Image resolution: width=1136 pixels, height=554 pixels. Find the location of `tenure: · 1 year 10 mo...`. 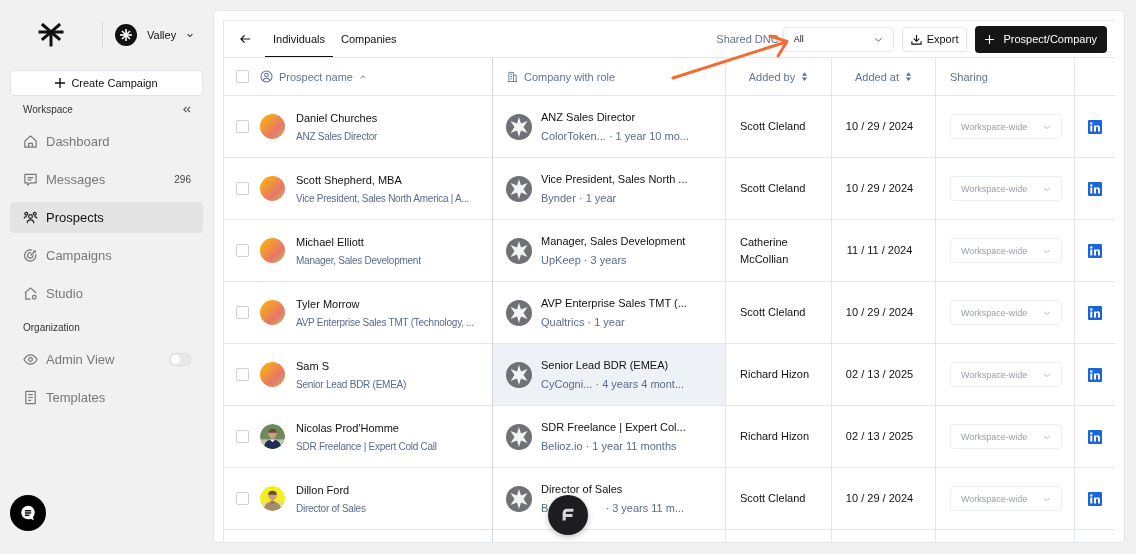

tenure: · 1 year 10 mo... is located at coordinates (648, 136).